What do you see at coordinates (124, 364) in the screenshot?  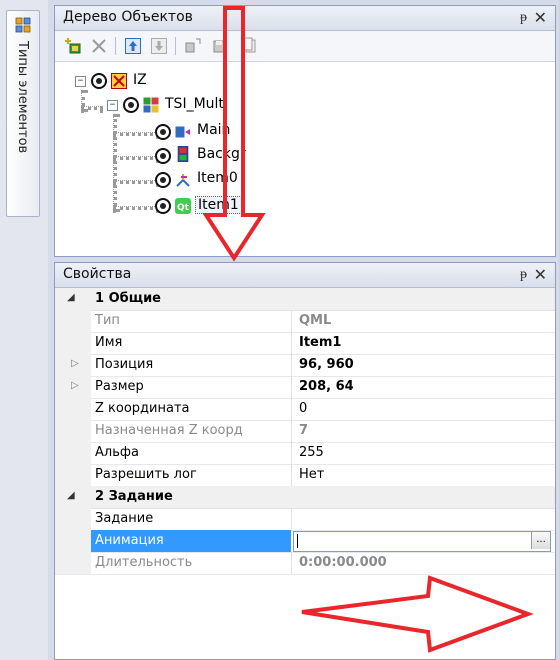 I see `property-name: Позиция` at bounding box center [124, 364].